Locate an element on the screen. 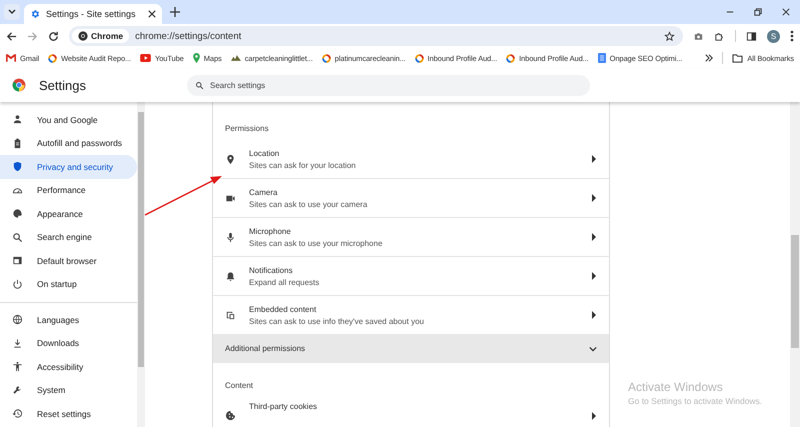  permission-row: Camera Sites can ask to use your camera is located at coordinates (411, 198).